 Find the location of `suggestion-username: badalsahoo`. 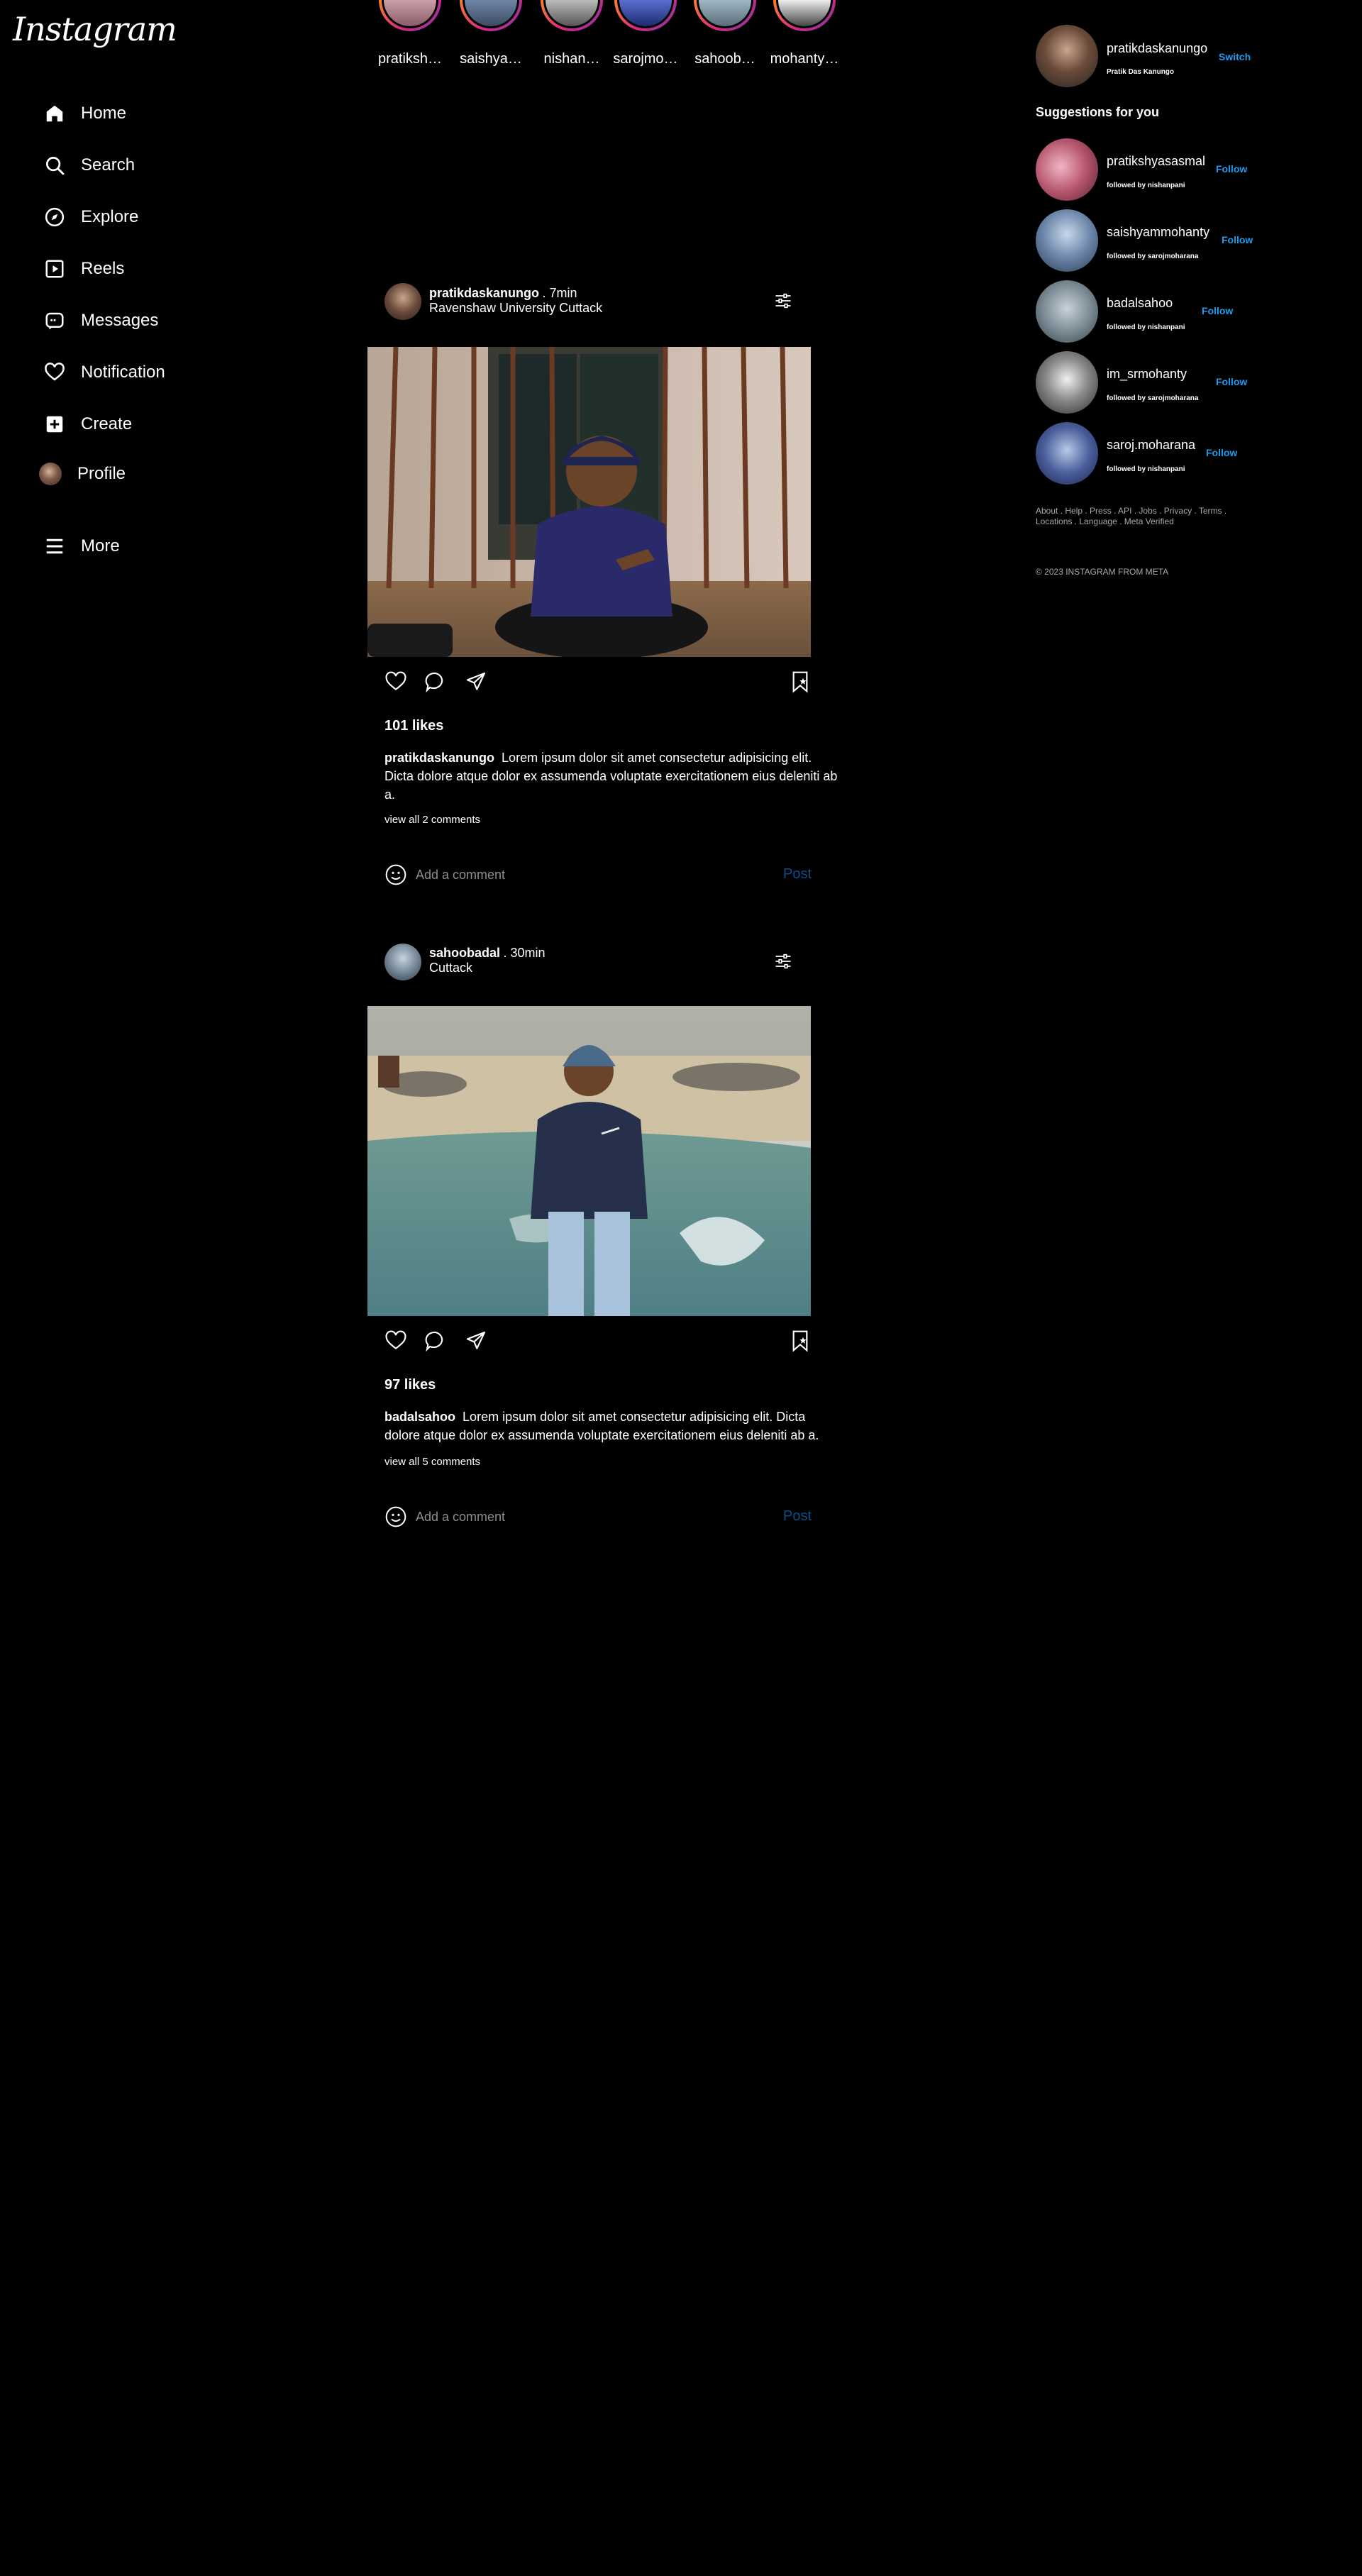

suggestion-username: badalsahoo is located at coordinates (1140, 303).